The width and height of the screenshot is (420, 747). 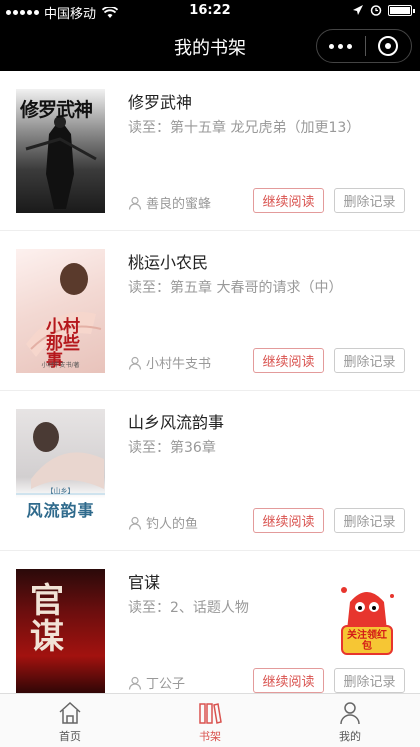 What do you see at coordinates (179, 364) in the screenshot?
I see `author-name: 小村牛支书` at bounding box center [179, 364].